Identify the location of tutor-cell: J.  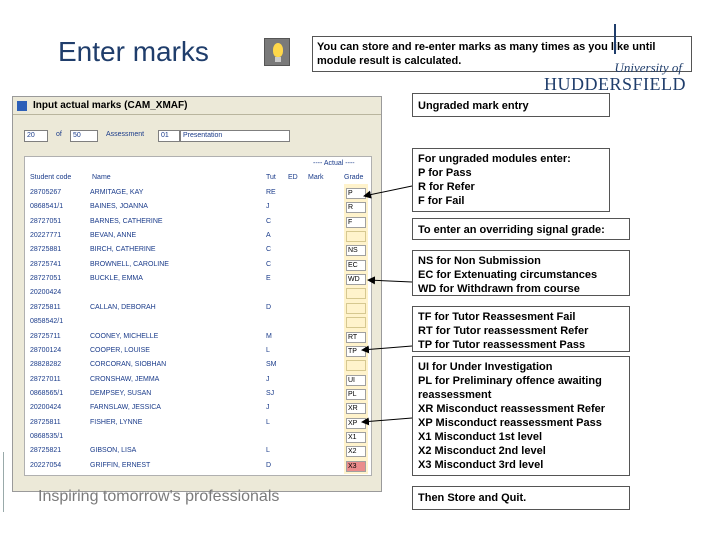
(268, 379).